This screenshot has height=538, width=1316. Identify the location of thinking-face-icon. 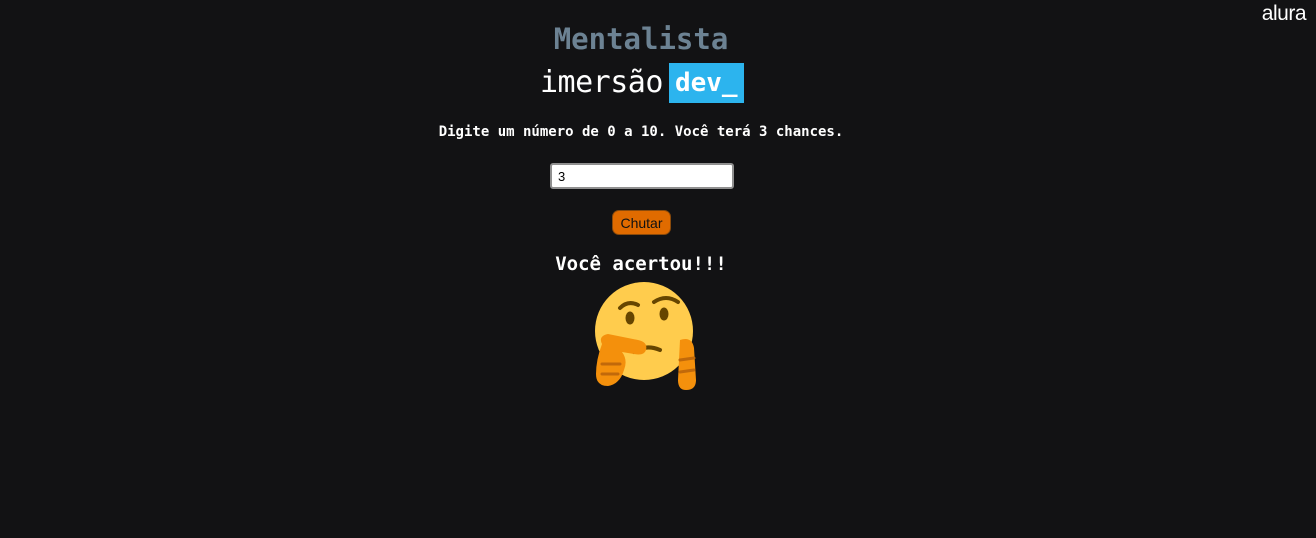
(645, 336).